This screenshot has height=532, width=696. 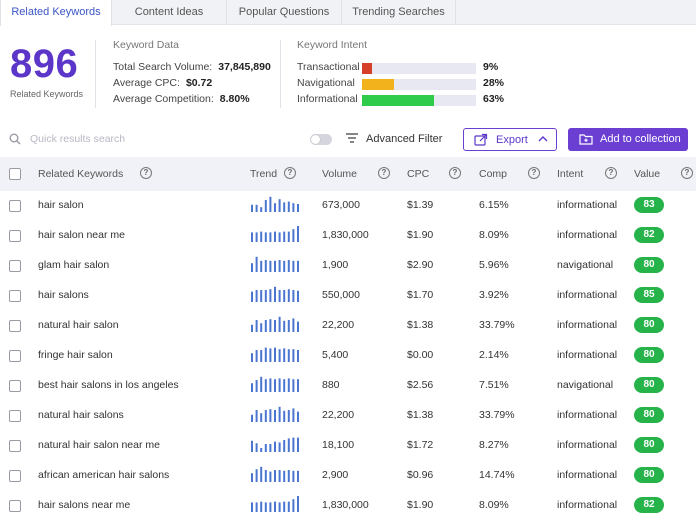 I want to click on keyword-cell: natural hair salons, so click(x=81, y=415).